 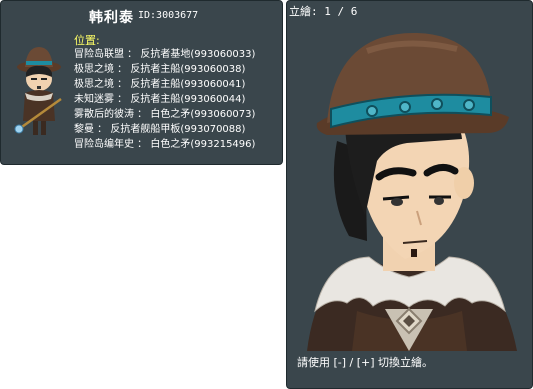 I want to click on location-title: 位置:, so click(x=87, y=40).